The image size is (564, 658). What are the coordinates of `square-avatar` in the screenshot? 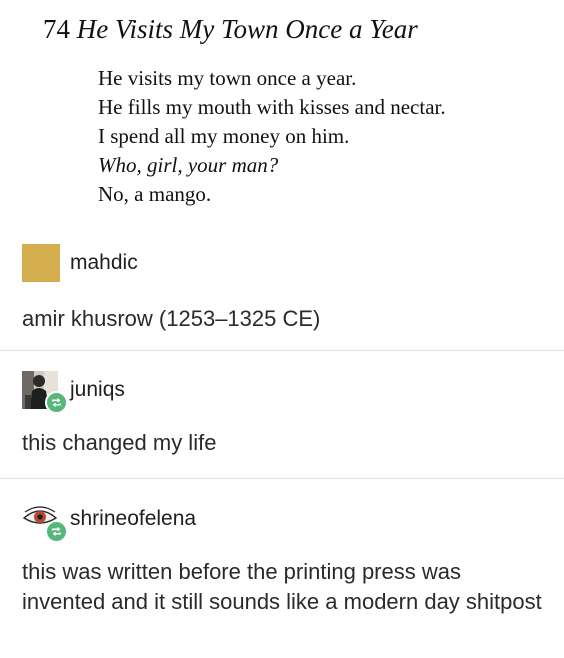 It's located at (41, 263).